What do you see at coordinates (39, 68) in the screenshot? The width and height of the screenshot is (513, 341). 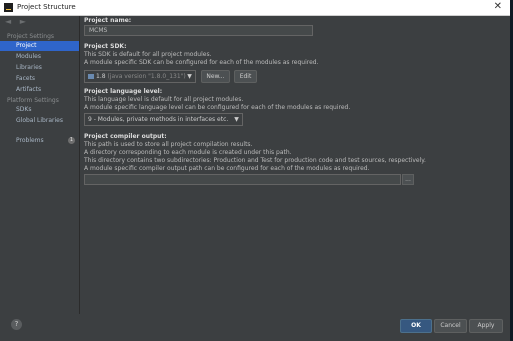 I see `sidebar-item-libraries: Libraries` at bounding box center [39, 68].